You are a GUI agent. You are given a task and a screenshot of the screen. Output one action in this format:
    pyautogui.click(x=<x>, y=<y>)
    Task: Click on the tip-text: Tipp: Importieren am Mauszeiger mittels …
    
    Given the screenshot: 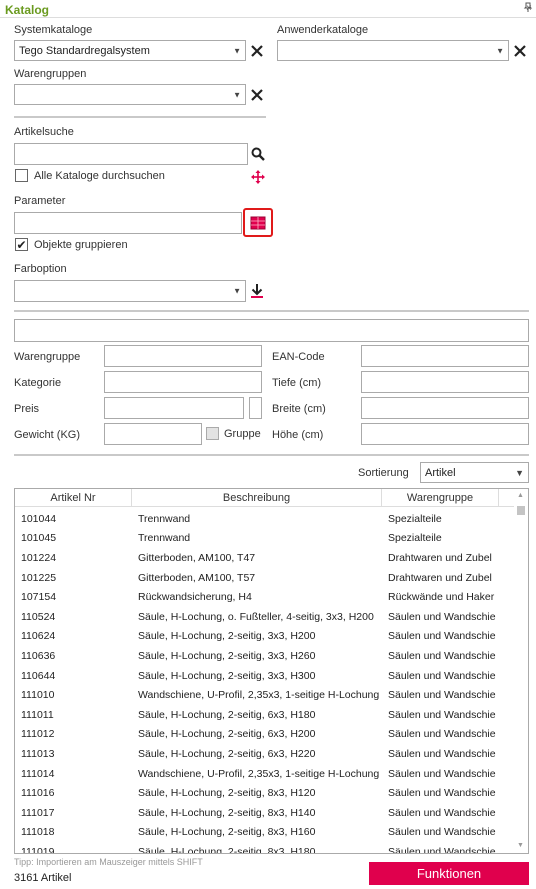 What is the action you would take?
    pyautogui.click(x=108, y=862)
    